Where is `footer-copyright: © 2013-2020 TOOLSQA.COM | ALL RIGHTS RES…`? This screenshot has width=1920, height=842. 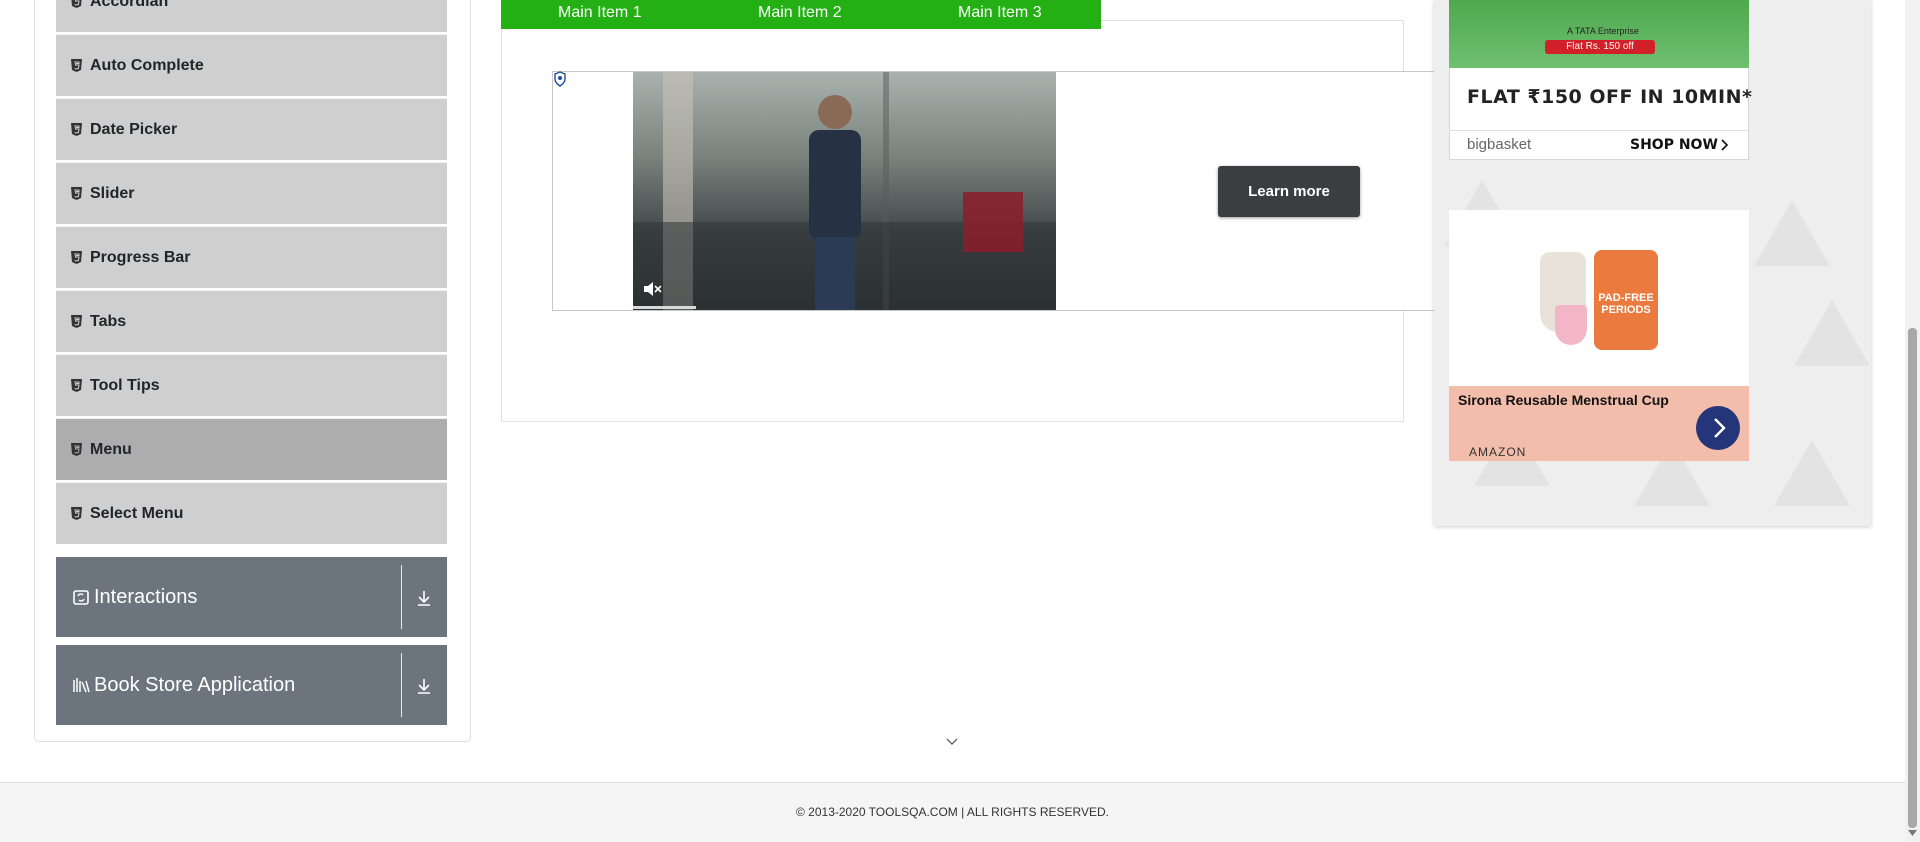
footer-copyright: © 2013-2020 TOOLSQA.COM | ALL RIGHTS RES… is located at coordinates (952, 812).